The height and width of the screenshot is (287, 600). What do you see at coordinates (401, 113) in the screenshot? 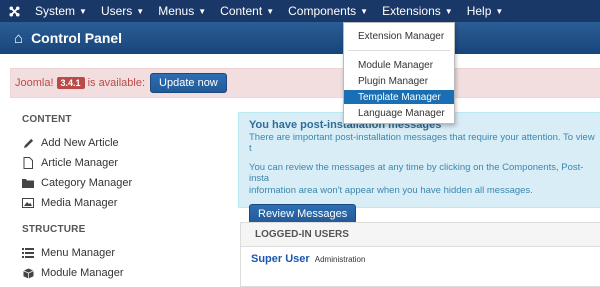
I see `dropdown-item-label: Language Manager` at bounding box center [401, 113].